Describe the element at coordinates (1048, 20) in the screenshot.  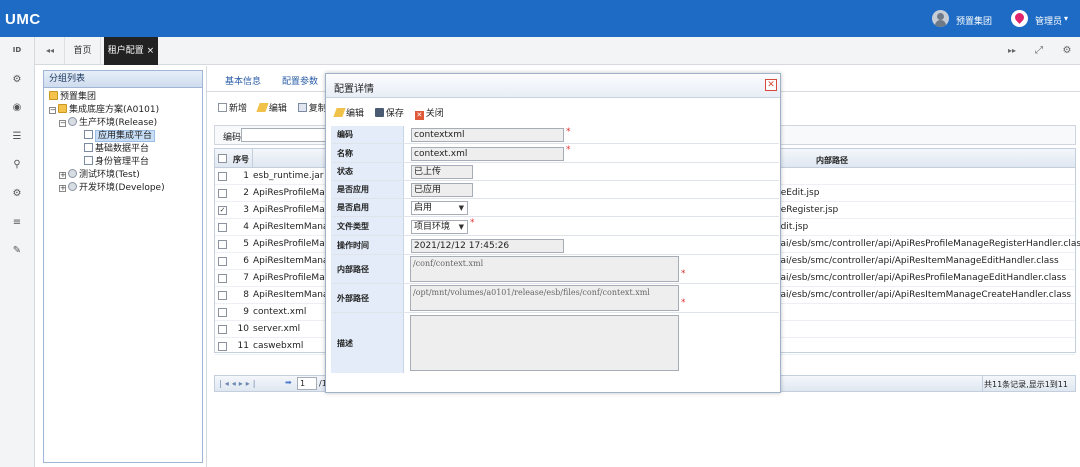
I see `user-menu: 管理员` at that location.